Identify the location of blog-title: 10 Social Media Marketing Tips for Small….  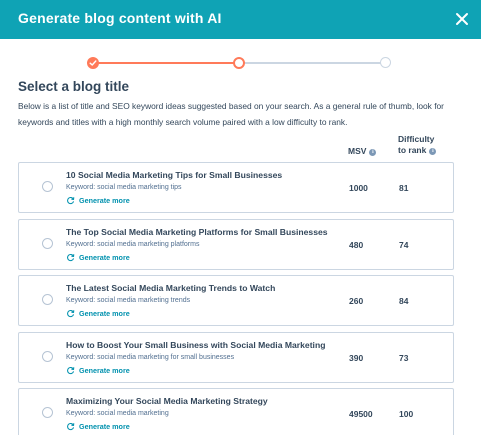
(174, 175).